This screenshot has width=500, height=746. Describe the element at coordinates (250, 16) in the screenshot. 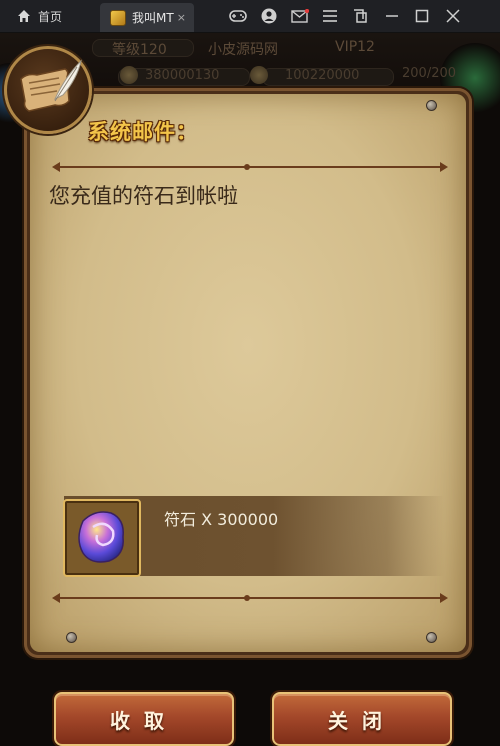

I see `emulator-titlebar: 首页 我叫MT ×` at that location.